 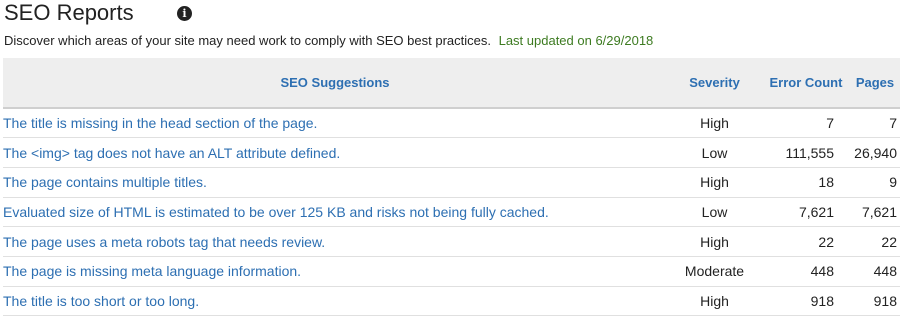 I want to click on header-seo-suggestions: SEO Suggestions, so click(x=335, y=83).